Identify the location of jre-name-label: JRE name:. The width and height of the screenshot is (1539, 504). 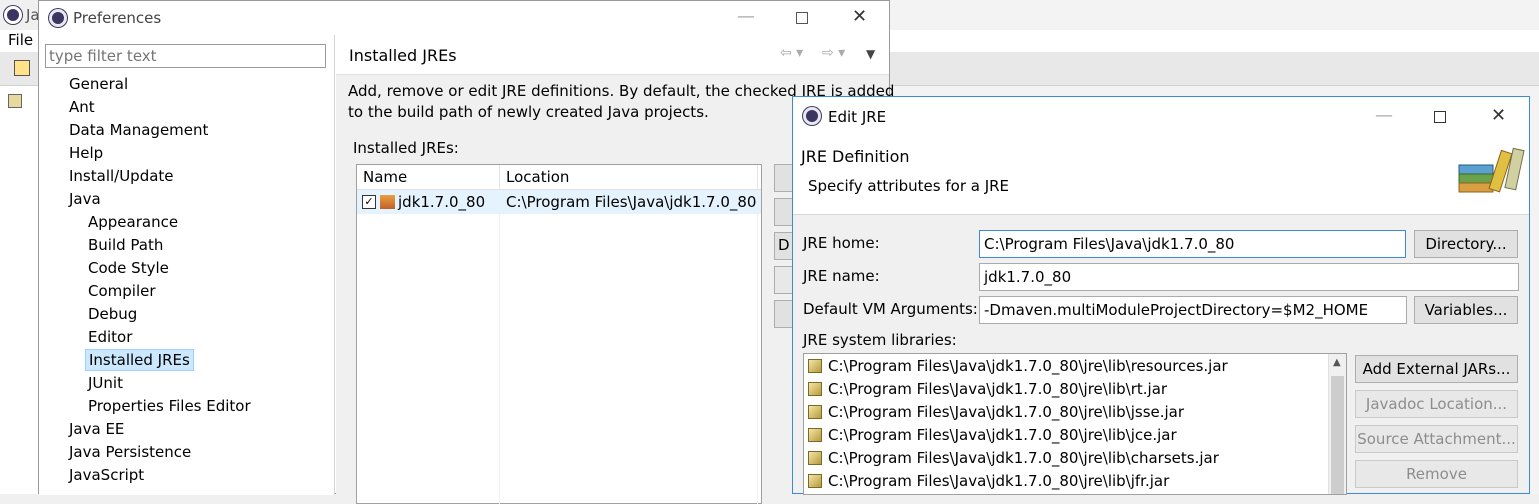
(841, 276).